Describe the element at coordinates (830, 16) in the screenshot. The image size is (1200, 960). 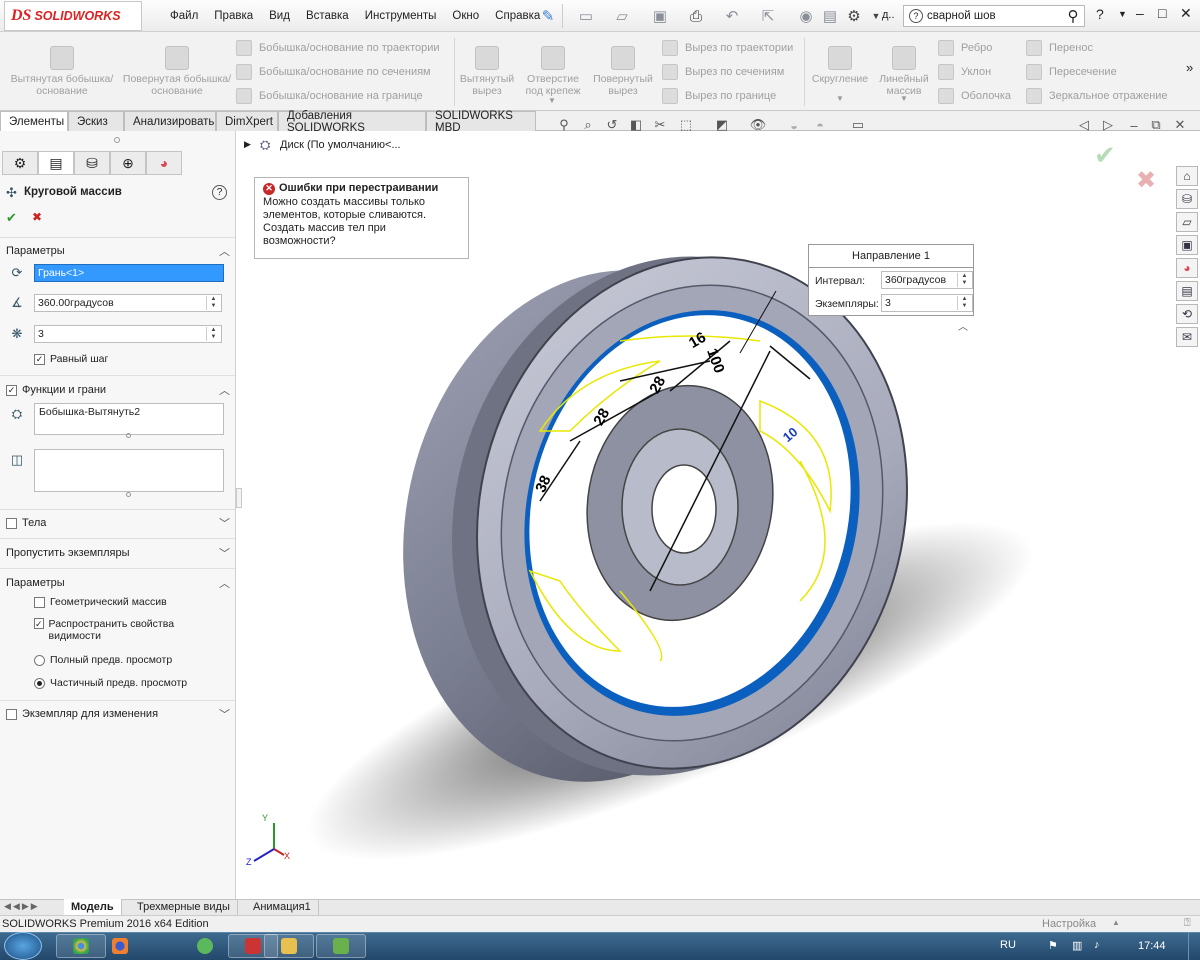
I see `file-properties-icon: ▤` at that location.